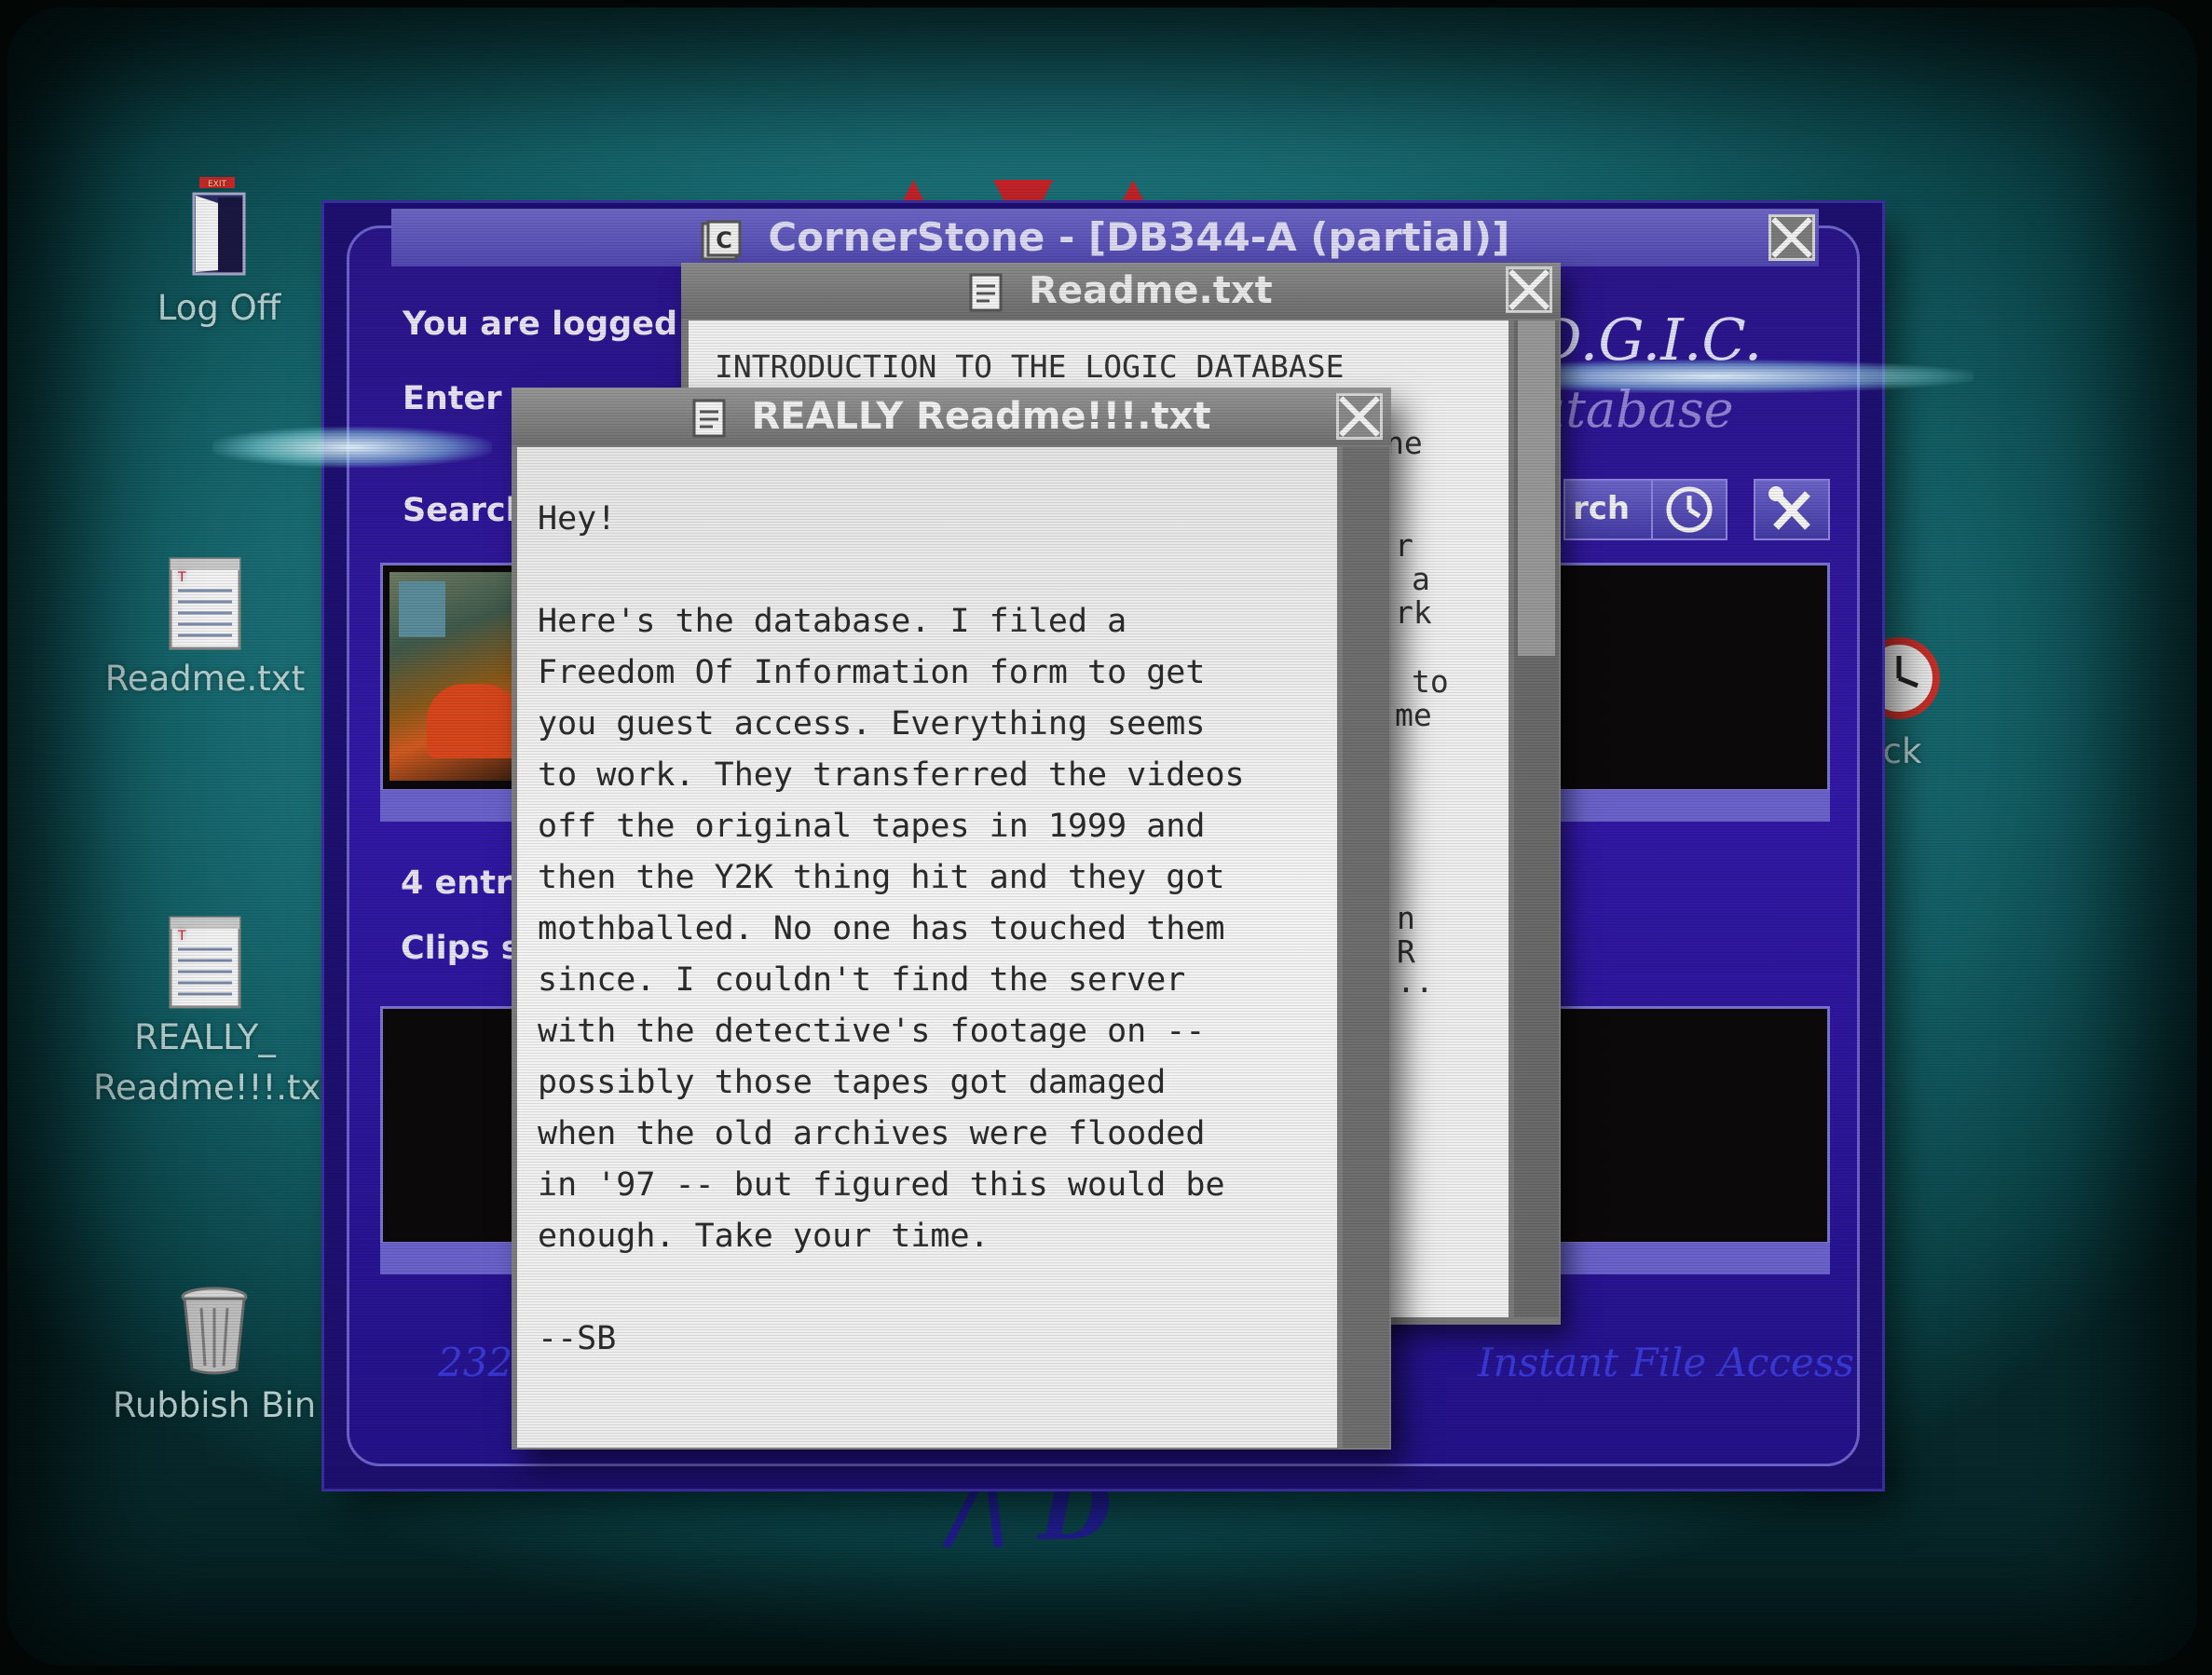 The width and height of the screenshot is (2212, 1675). What do you see at coordinates (466, 510) in the screenshot?
I see `search-label: Search` at bounding box center [466, 510].